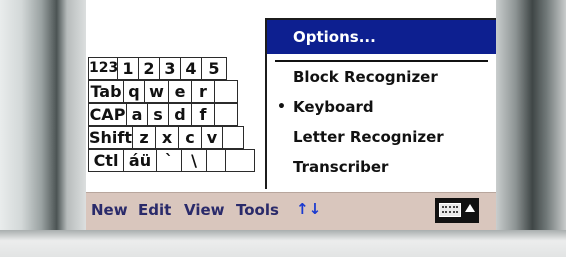 This screenshot has height=257, width=566. Describe the element at coordinates (134, 91) in the screenshot. I see `key-q: q` at that location.